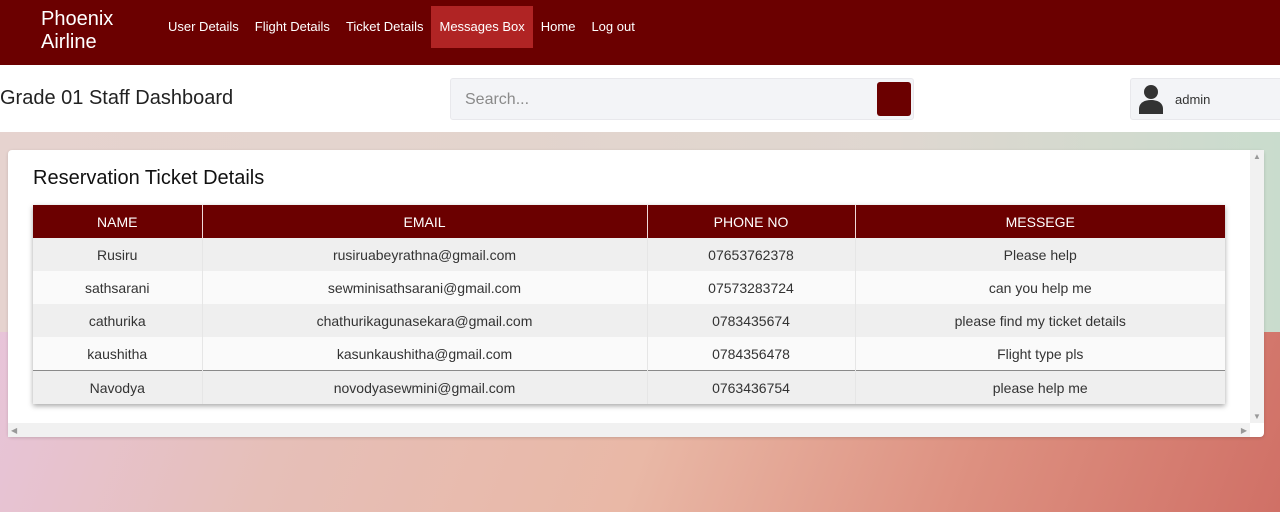 The width and height of the screenshot is (1280, 512). What do you see at coordinates (425, 354) in the screenshot?
I see `cell-email: kasunkaushitha@gmail.com` at bounding box center [425, 354].